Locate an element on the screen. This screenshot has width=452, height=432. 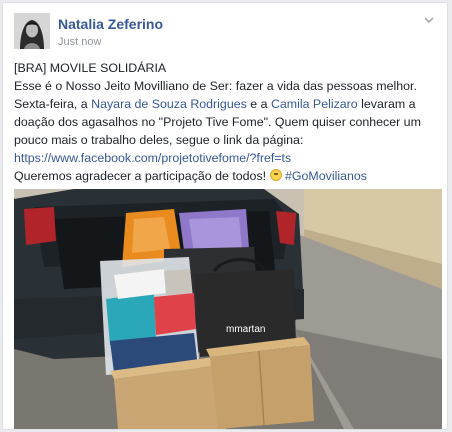
bag-brand-text: mmartan is located at coordinates (245, 329).